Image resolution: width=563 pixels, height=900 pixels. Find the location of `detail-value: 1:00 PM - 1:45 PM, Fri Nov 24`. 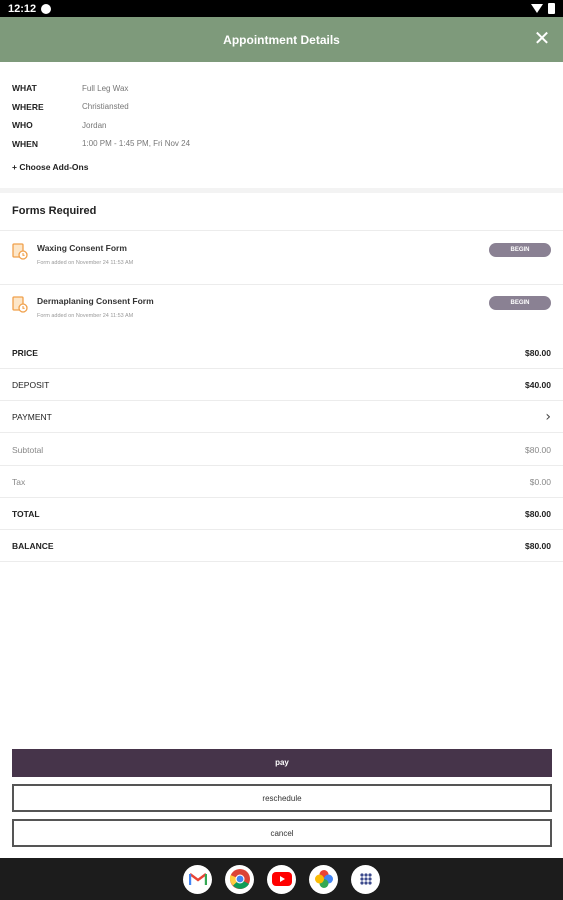

detail-value: 1:00 PM - 1:45 PM, Fri Nov 24 is located at coordinates (136, 144).